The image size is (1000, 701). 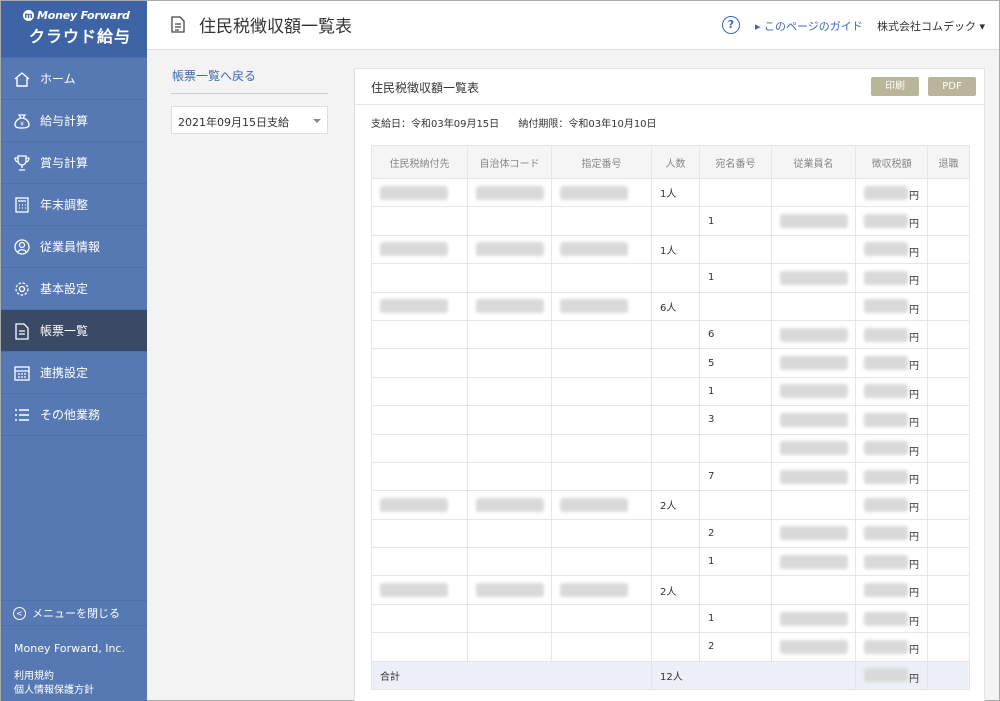 I want to click on sidebar-item-7: 連携設定, so click(x=74, y=373).